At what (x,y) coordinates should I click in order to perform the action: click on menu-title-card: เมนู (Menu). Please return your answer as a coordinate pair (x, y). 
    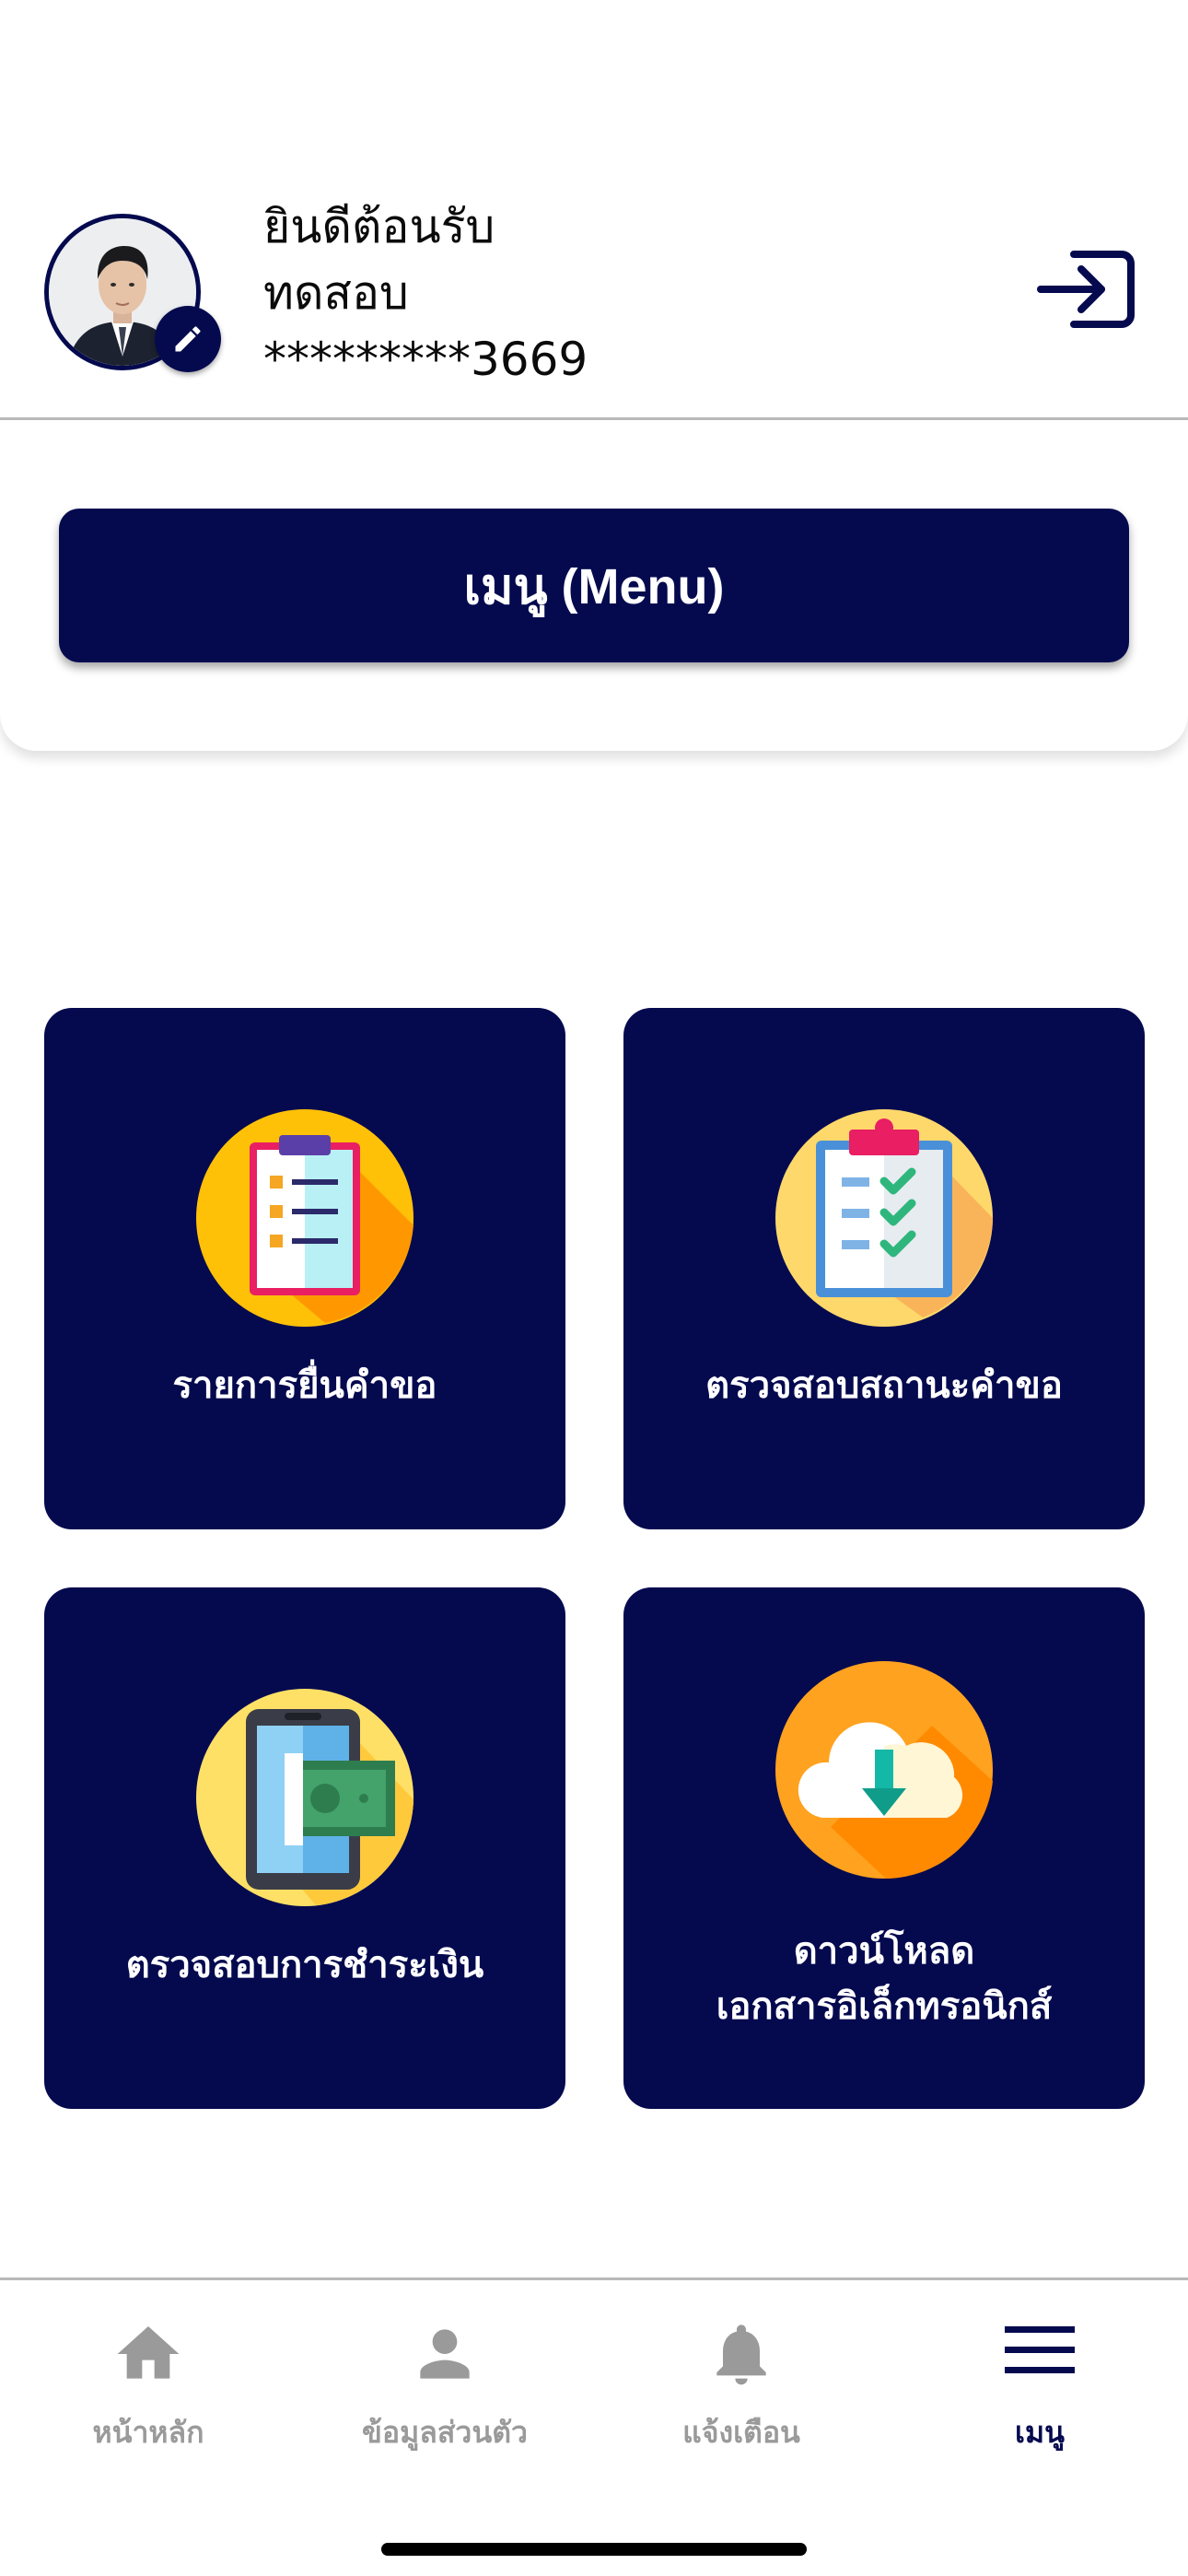
    Looking at the image, I should click on (594, 587).